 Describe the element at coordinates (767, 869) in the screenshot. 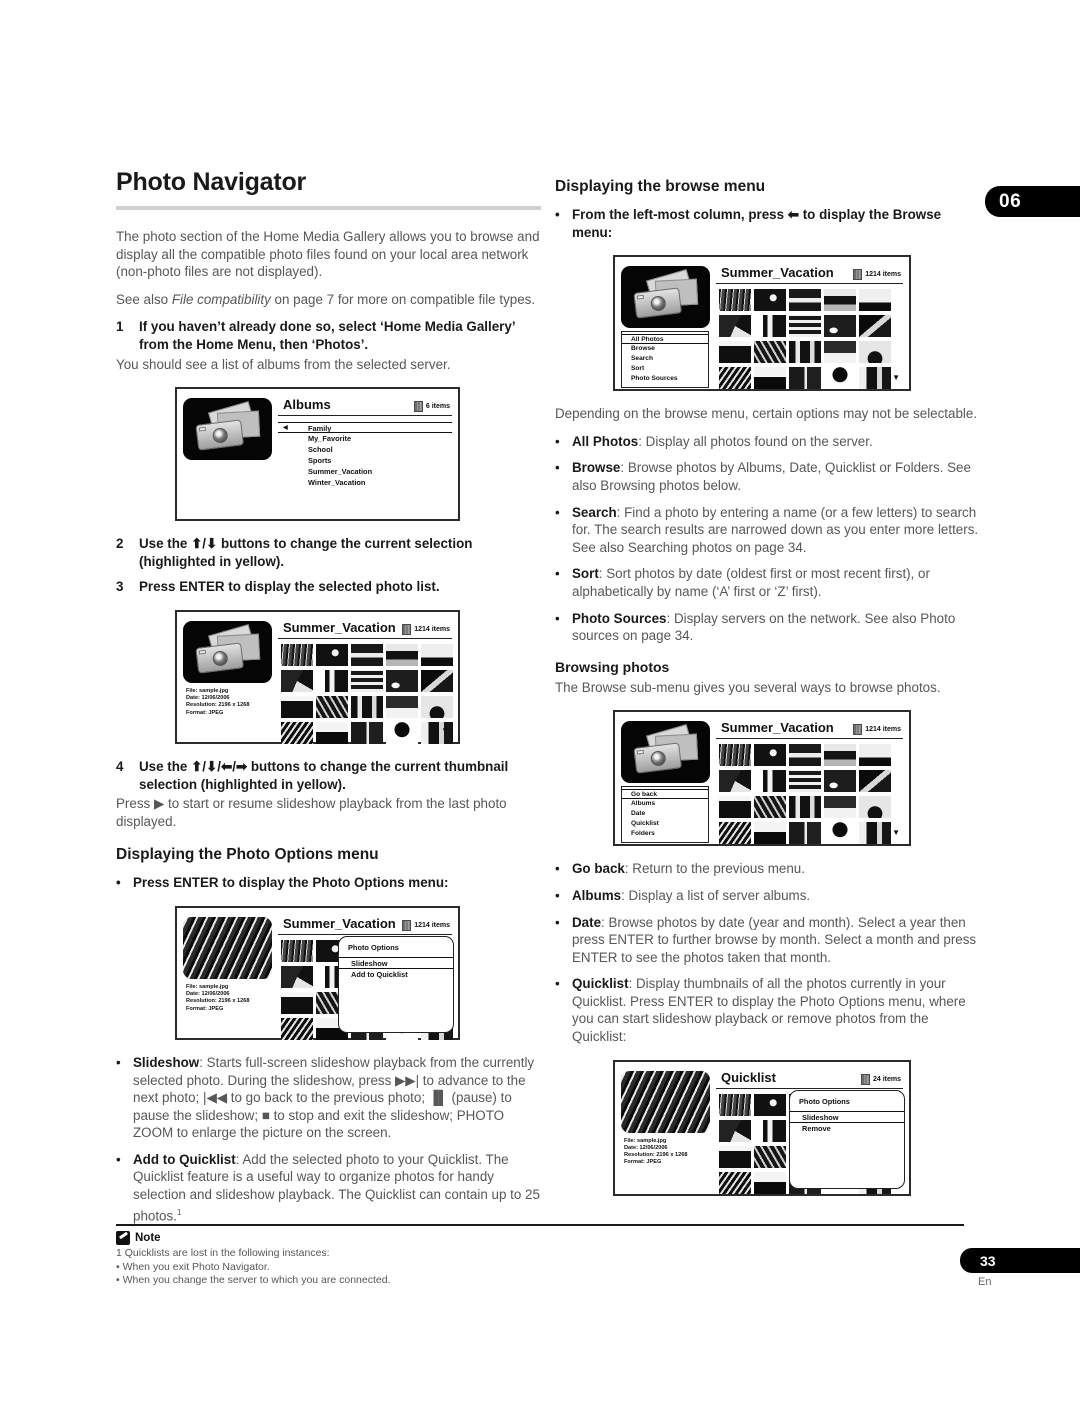

I see `bullet-go-back: • Go back: Return to the previous menu.` at that location.